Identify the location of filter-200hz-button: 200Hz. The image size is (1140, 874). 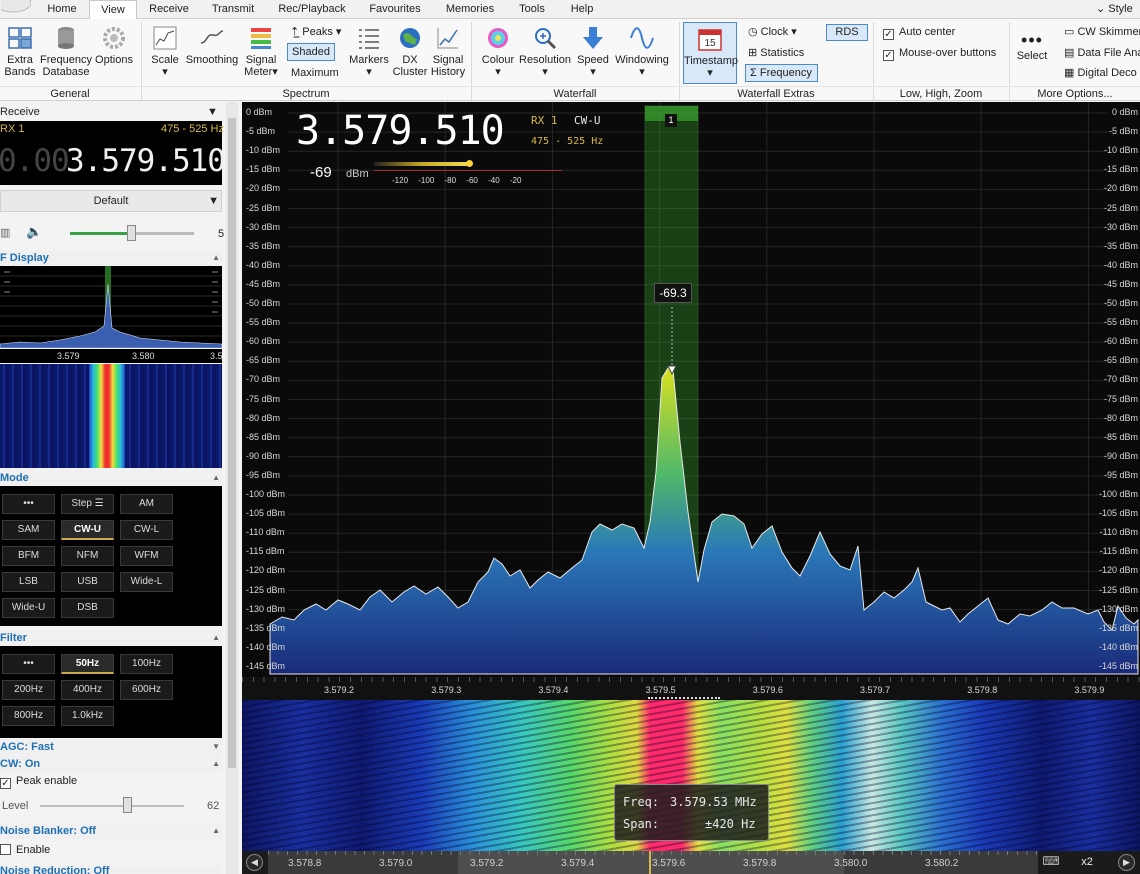
(28, 690).